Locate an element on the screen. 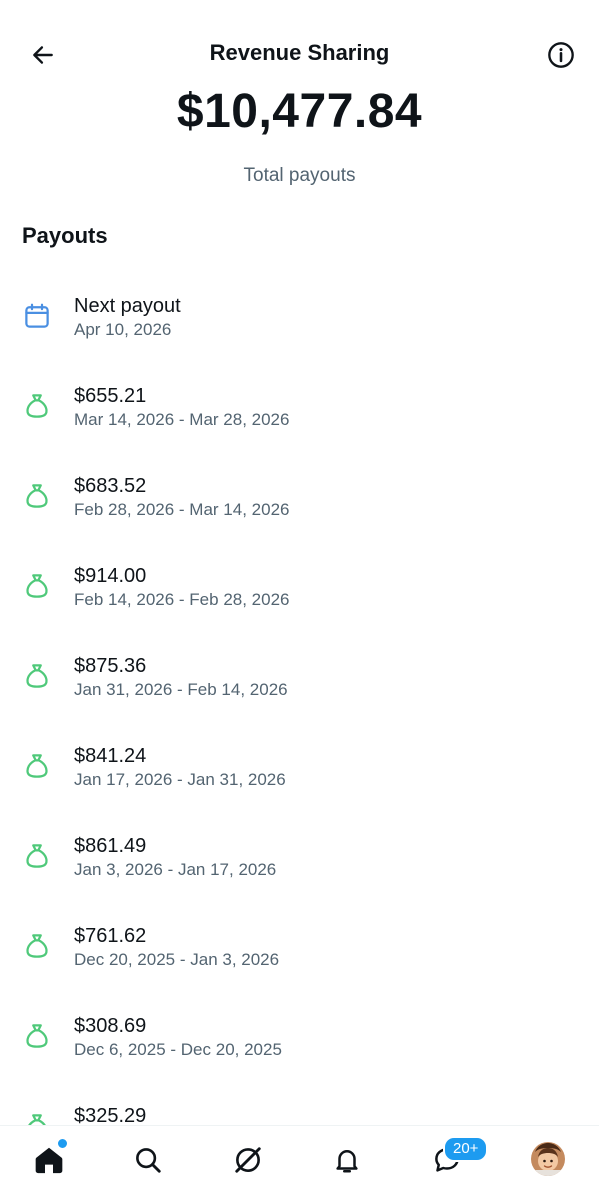  next-payout-date: Apr 10, 2026 is located at coordinates (123, 329).